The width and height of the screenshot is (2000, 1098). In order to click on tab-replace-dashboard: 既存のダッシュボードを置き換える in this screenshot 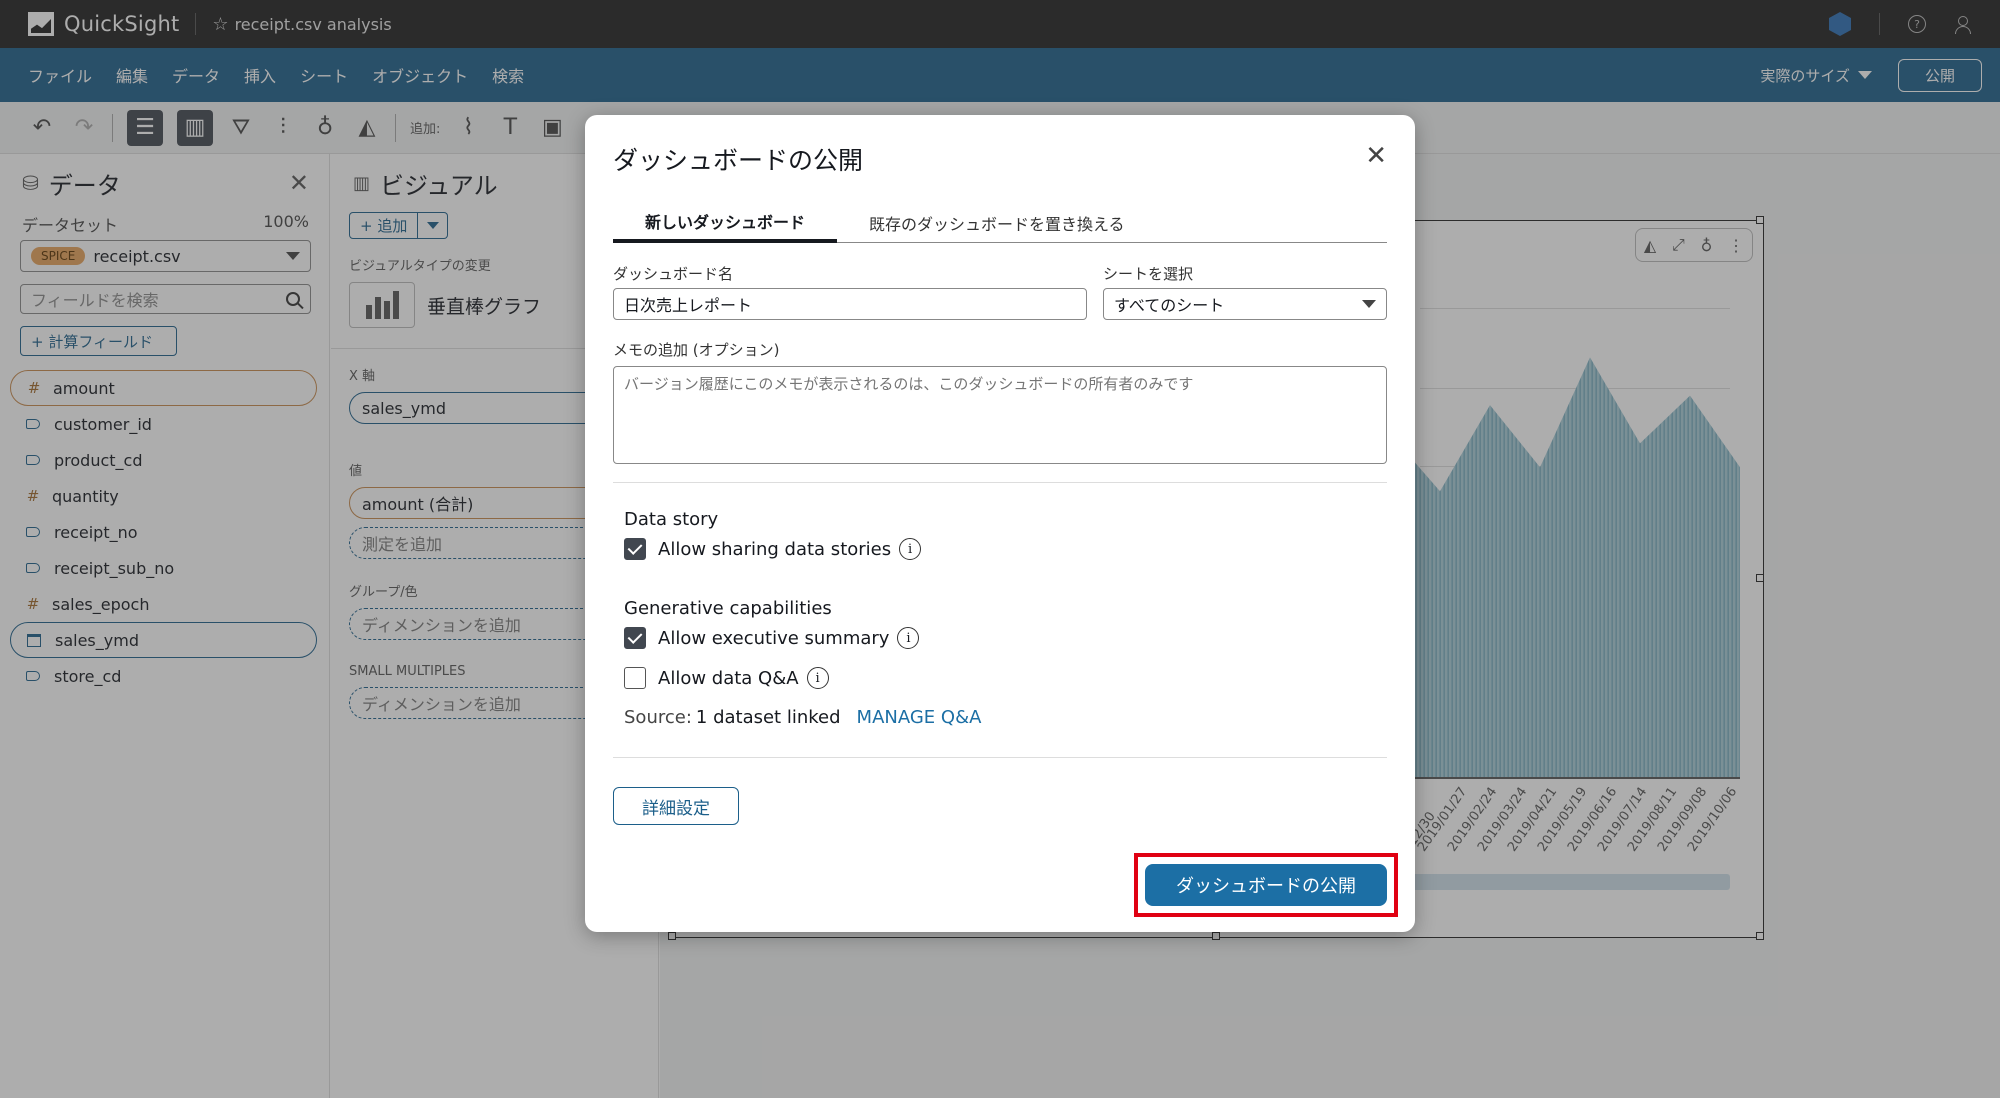, I will do `click(997, 223)`.